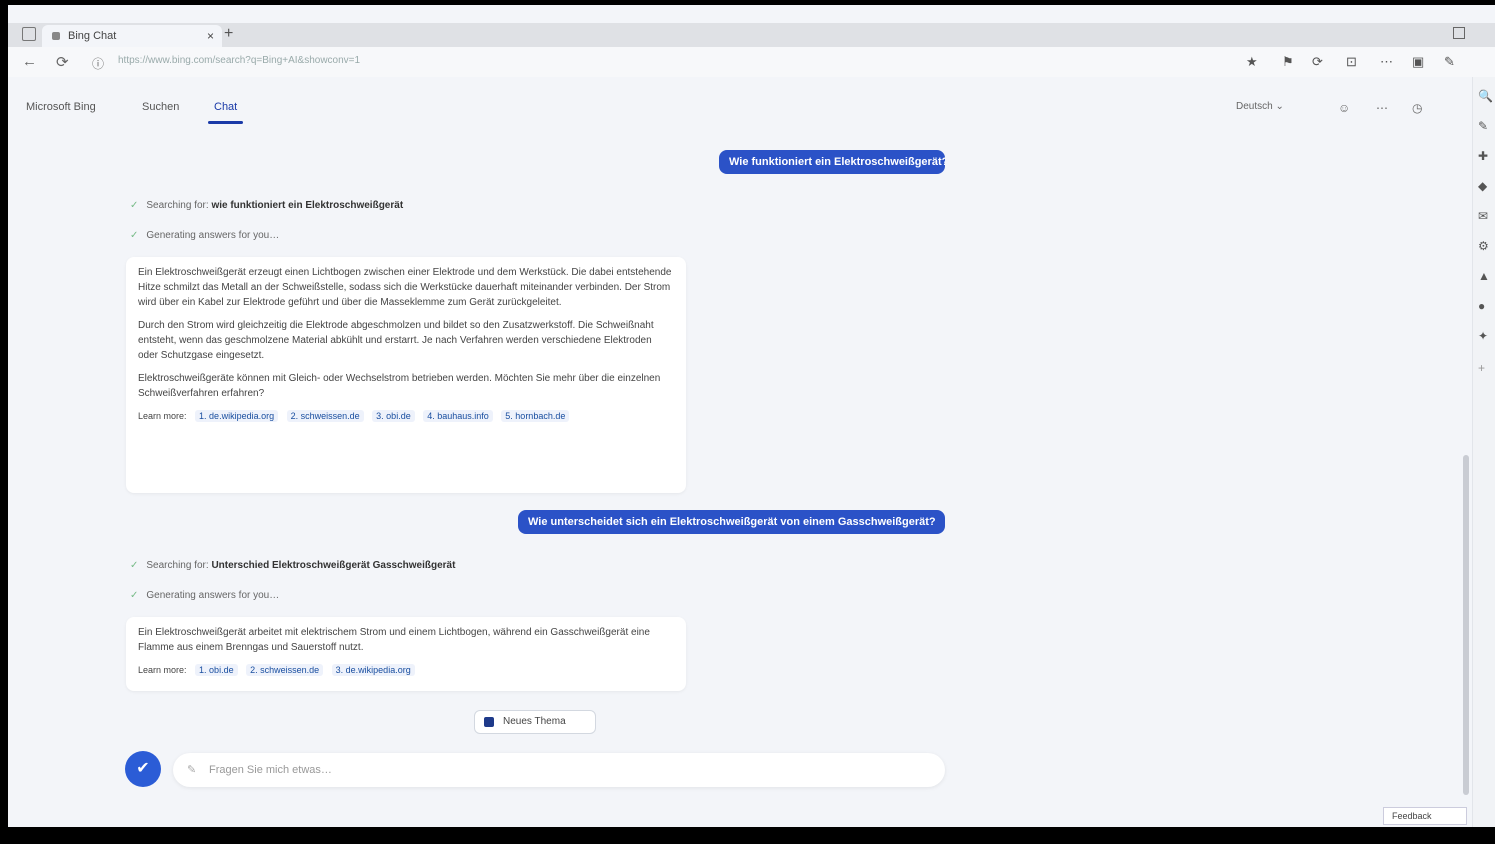 The image size is (1495, 844). Describe the element at coordinates (132, 36) in the screenshot. I see `browser-tab: Bing Chat ×` at that location.